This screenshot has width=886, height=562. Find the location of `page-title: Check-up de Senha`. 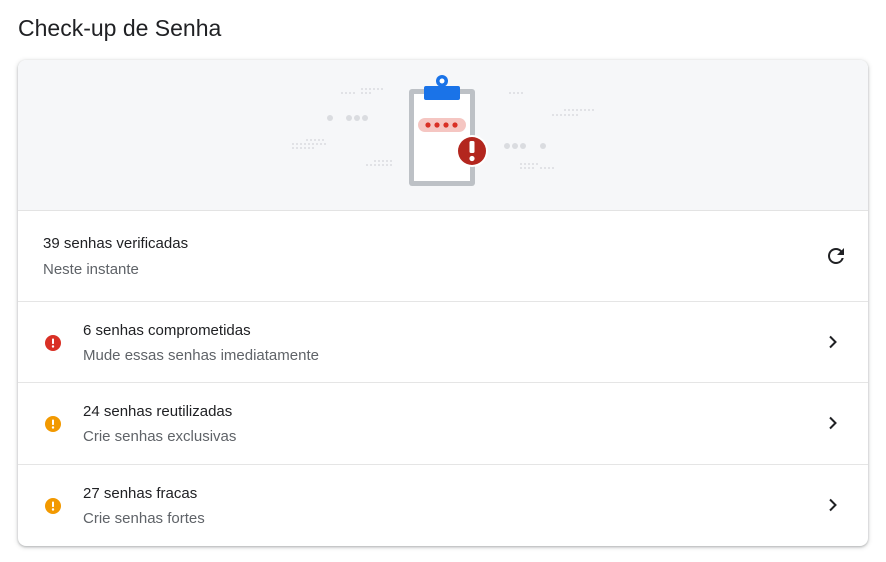

page-title: Check-up de Senha is located at coordinates (120, 28).